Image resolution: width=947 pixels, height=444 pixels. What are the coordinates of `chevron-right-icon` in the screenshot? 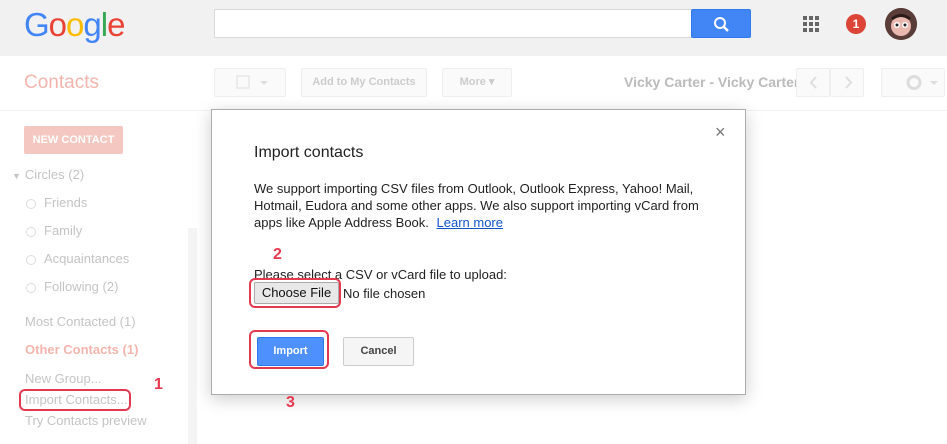 It's located at (849, 82).